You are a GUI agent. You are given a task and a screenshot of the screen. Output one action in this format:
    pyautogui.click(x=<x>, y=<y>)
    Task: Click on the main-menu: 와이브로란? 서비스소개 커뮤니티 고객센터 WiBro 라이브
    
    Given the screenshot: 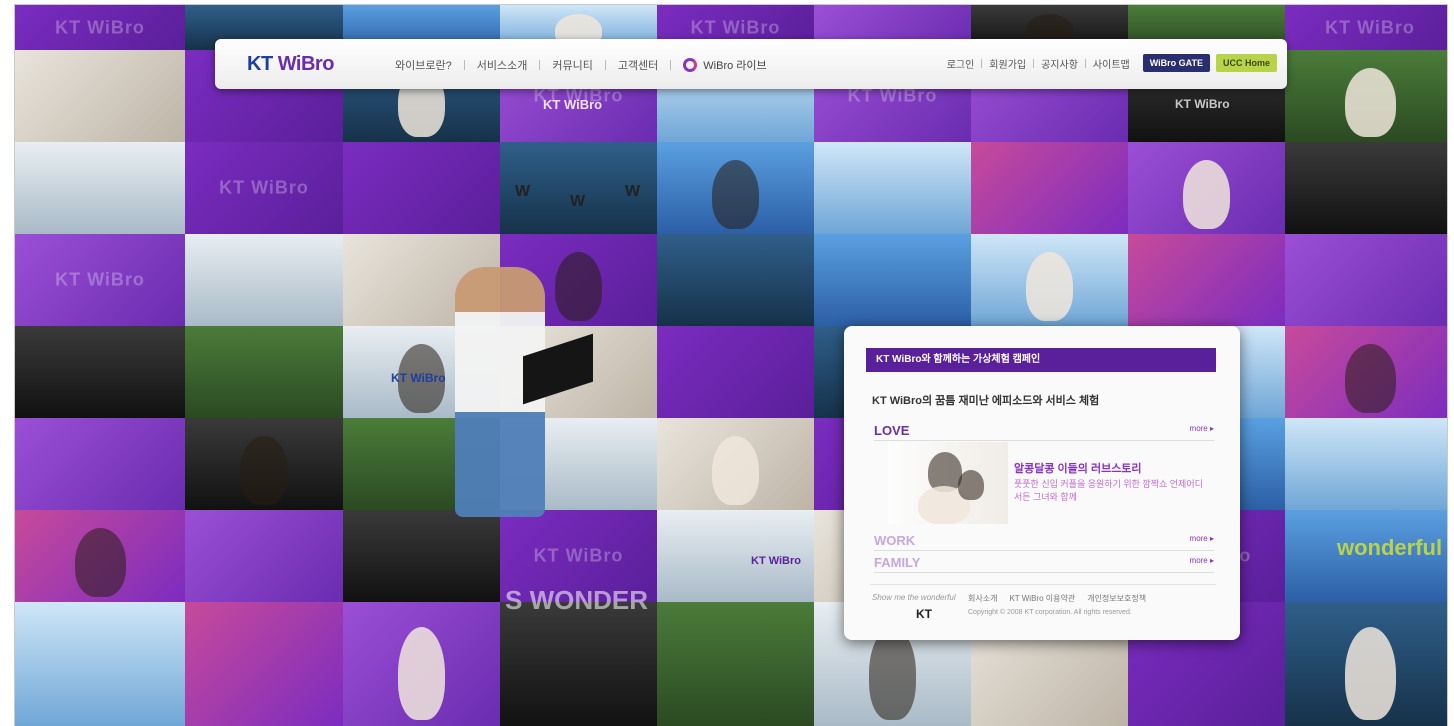 What is the action you would take?
    pyautogui.click(x=575, y=65)
    